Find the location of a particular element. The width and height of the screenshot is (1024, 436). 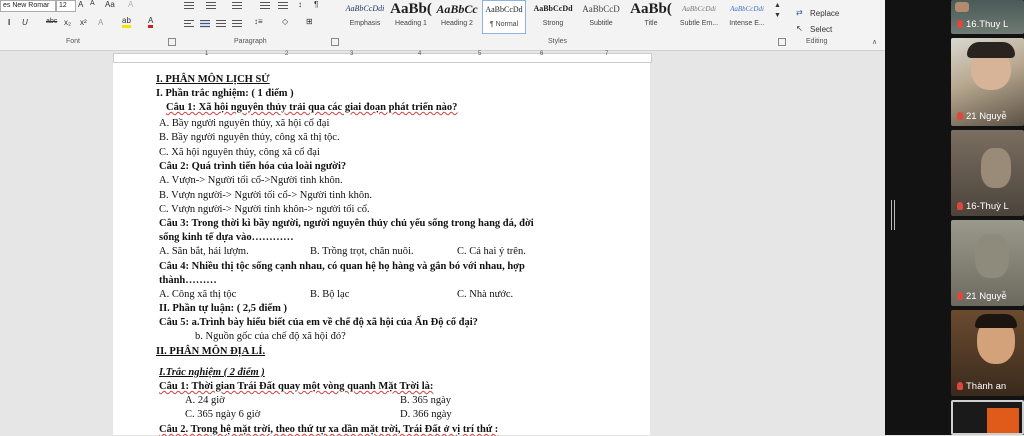

grow-font-icon: A is located at coordinates (80, 4).